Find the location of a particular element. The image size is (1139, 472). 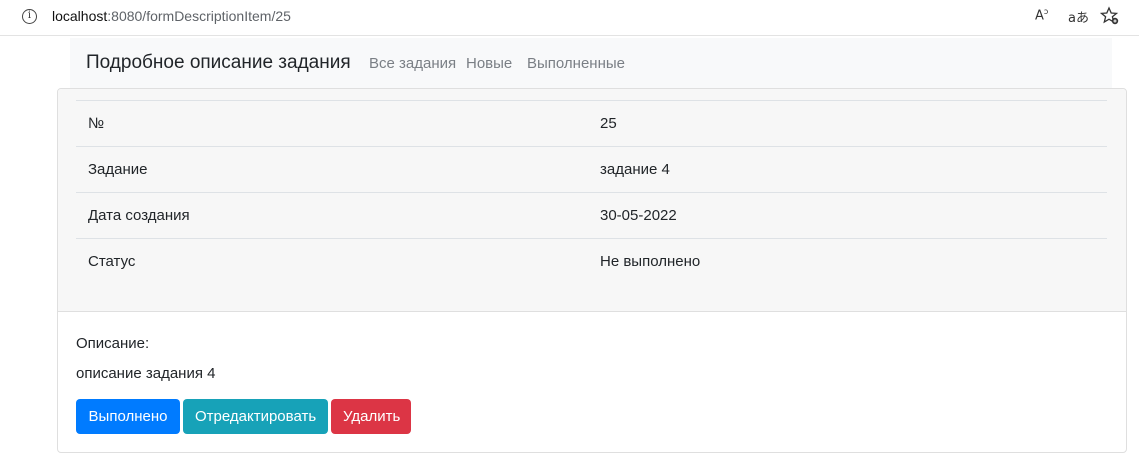

table-row: № 25 is located at coordinates (591, 123).